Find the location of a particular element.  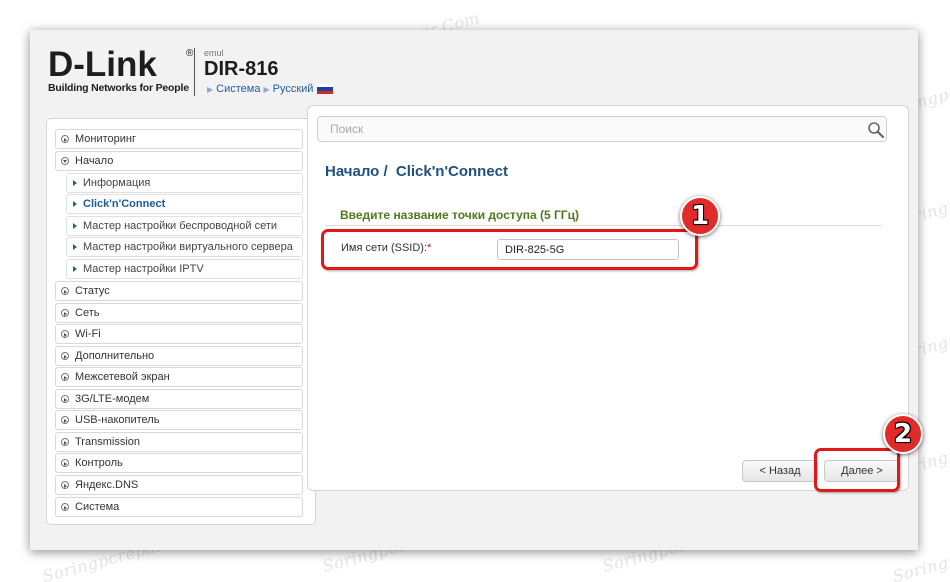

sidebar-subitem-info: Информация is located at coordinates (184, 183).